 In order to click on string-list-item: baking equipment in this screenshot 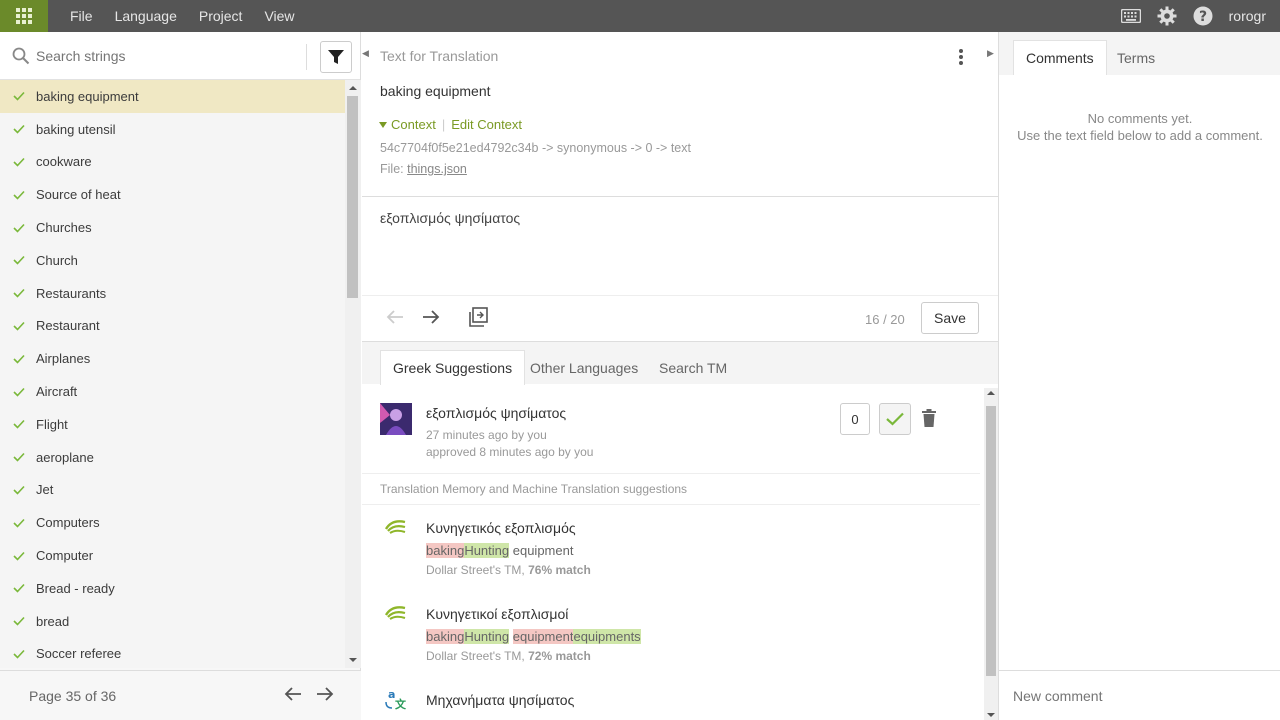, I will do `click(172, 96)`.